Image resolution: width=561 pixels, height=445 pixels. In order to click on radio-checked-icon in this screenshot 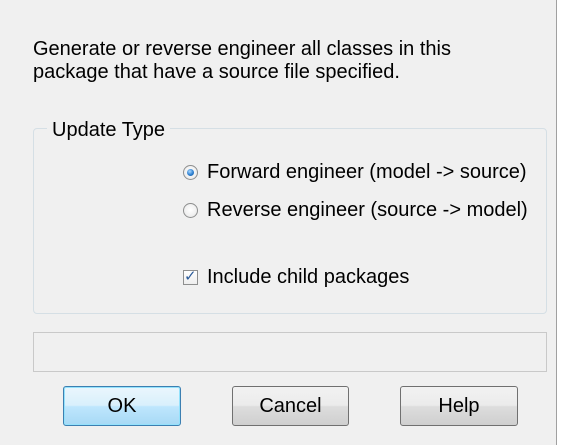, I will do `click(190, 172)`.